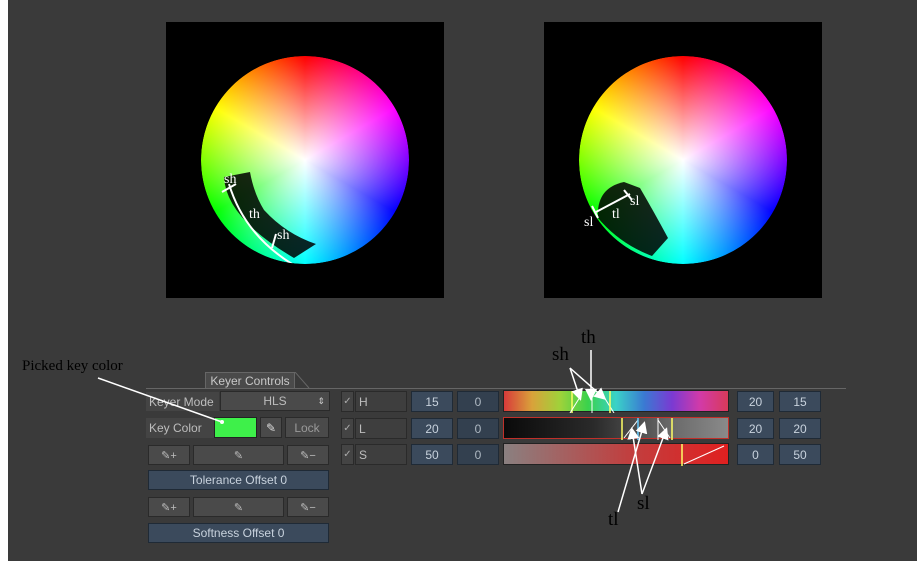 The height and width of the screenshot is (561, 917). What do you see at coordinates (222, 422) in the screenshot?
I see `picked-key-dot` at bounding box center [222, 422].